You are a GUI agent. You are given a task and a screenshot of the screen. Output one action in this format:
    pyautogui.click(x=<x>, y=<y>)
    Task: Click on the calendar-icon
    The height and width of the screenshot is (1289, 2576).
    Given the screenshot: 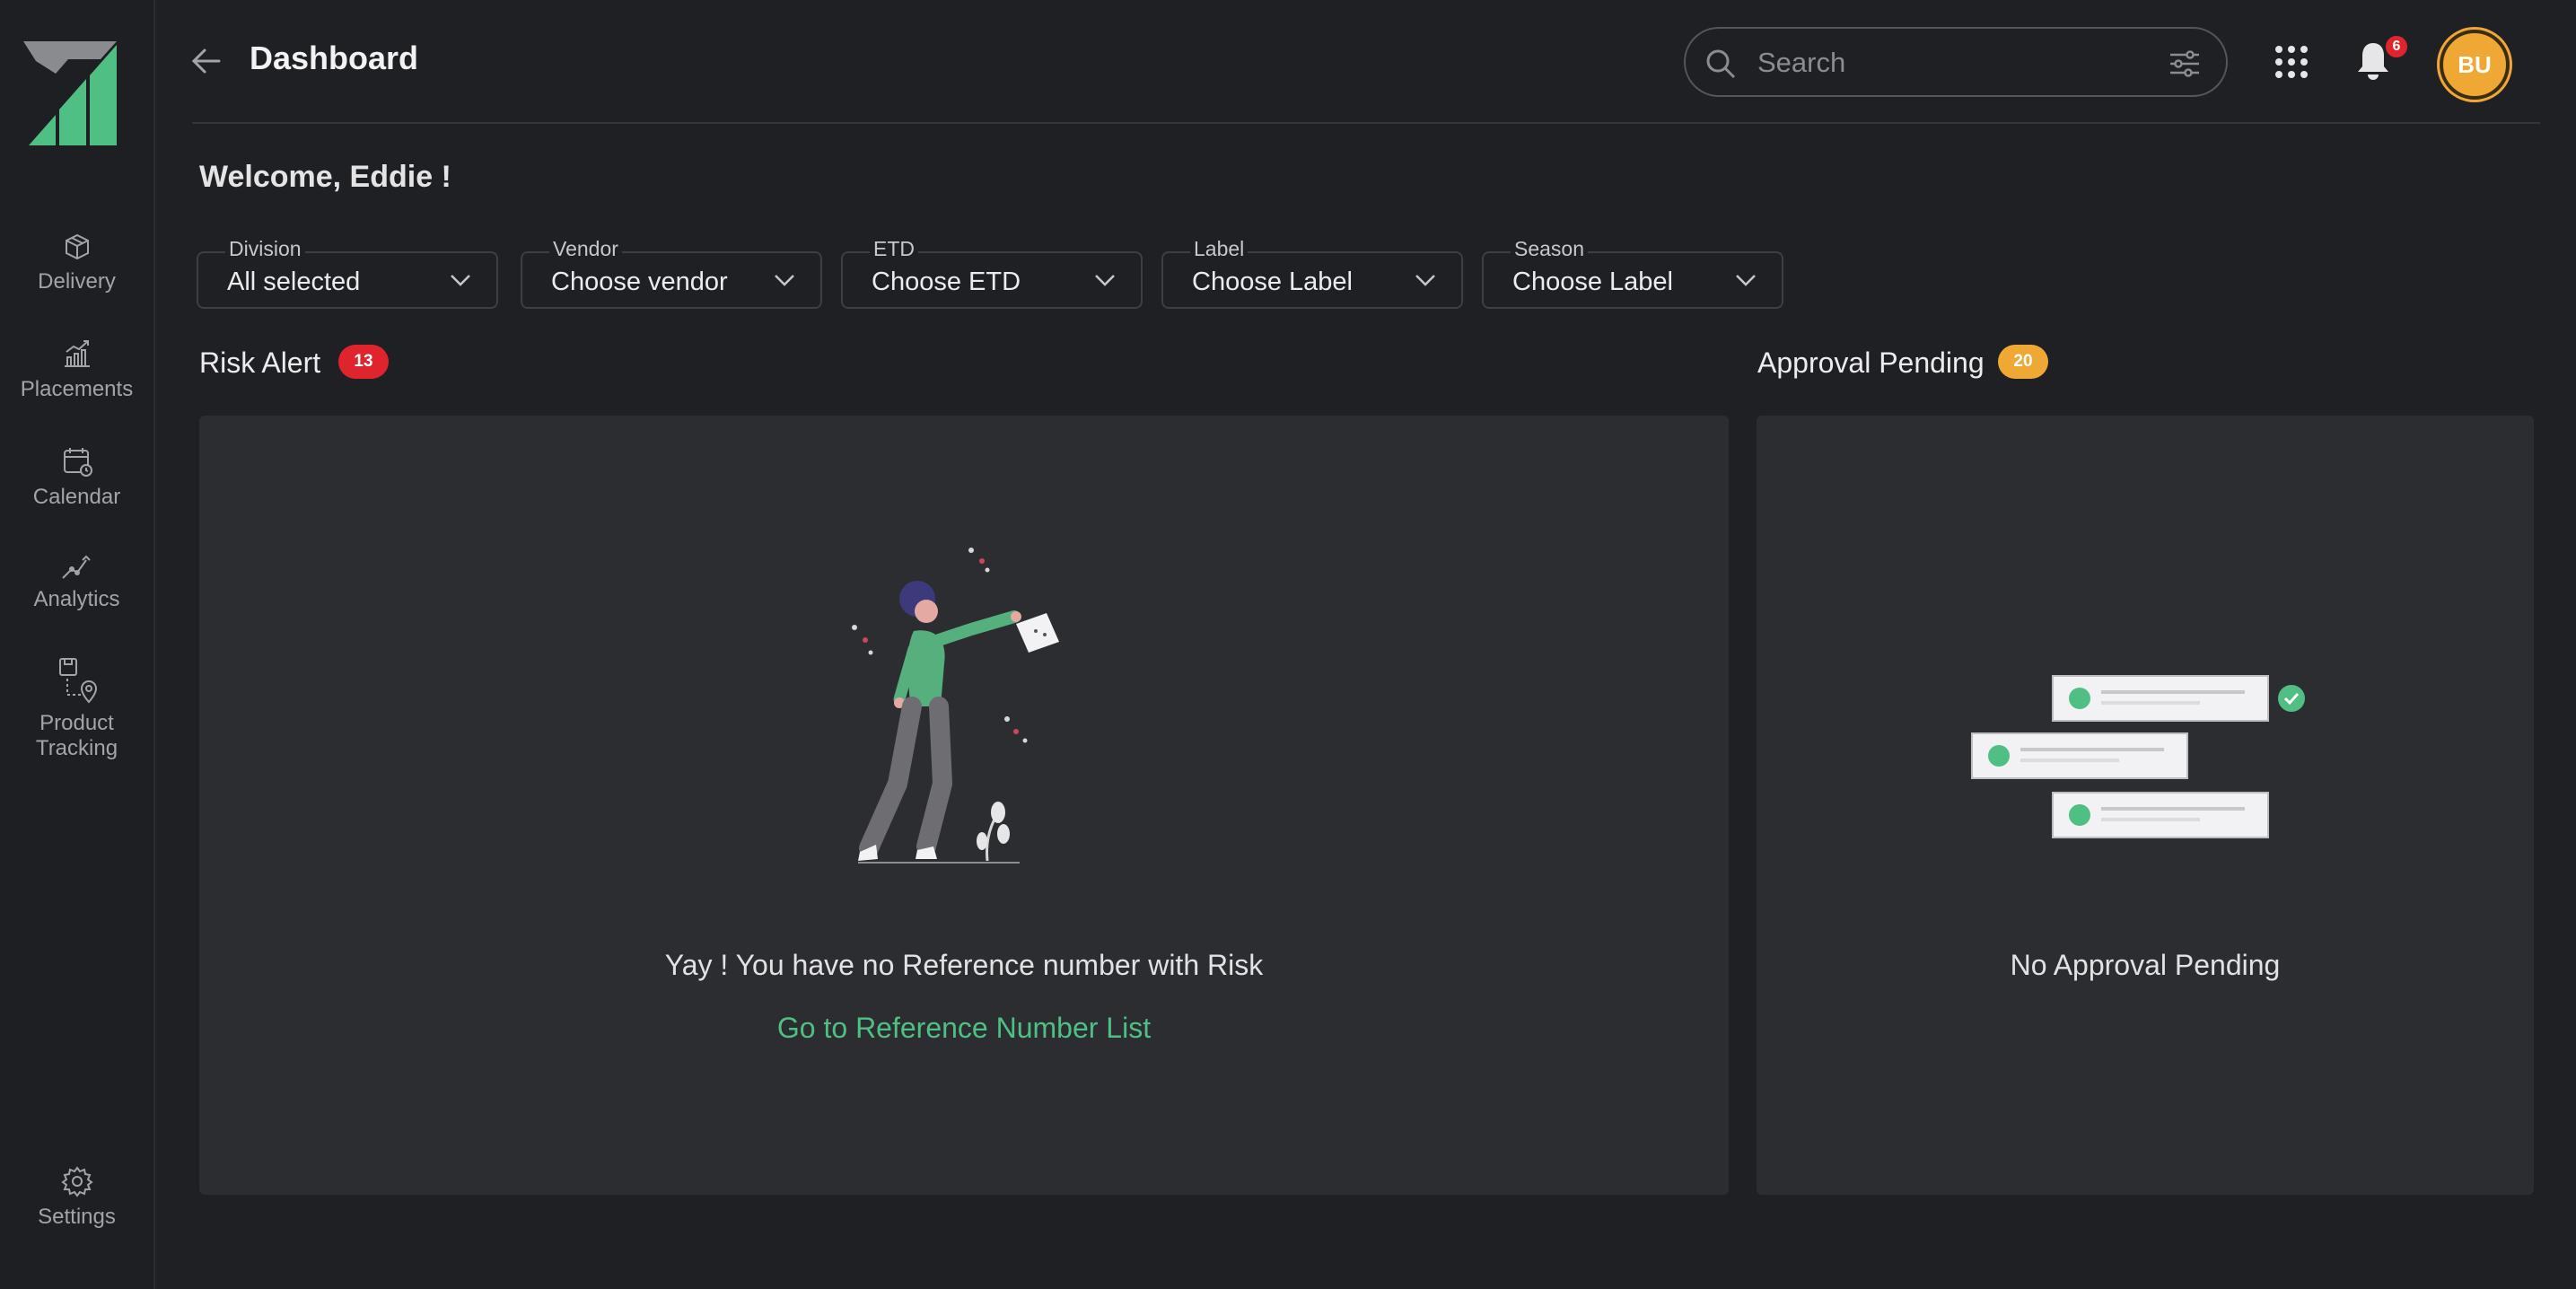 What is the action you would take?
    pyautogui.click(x=77, y=462)
    